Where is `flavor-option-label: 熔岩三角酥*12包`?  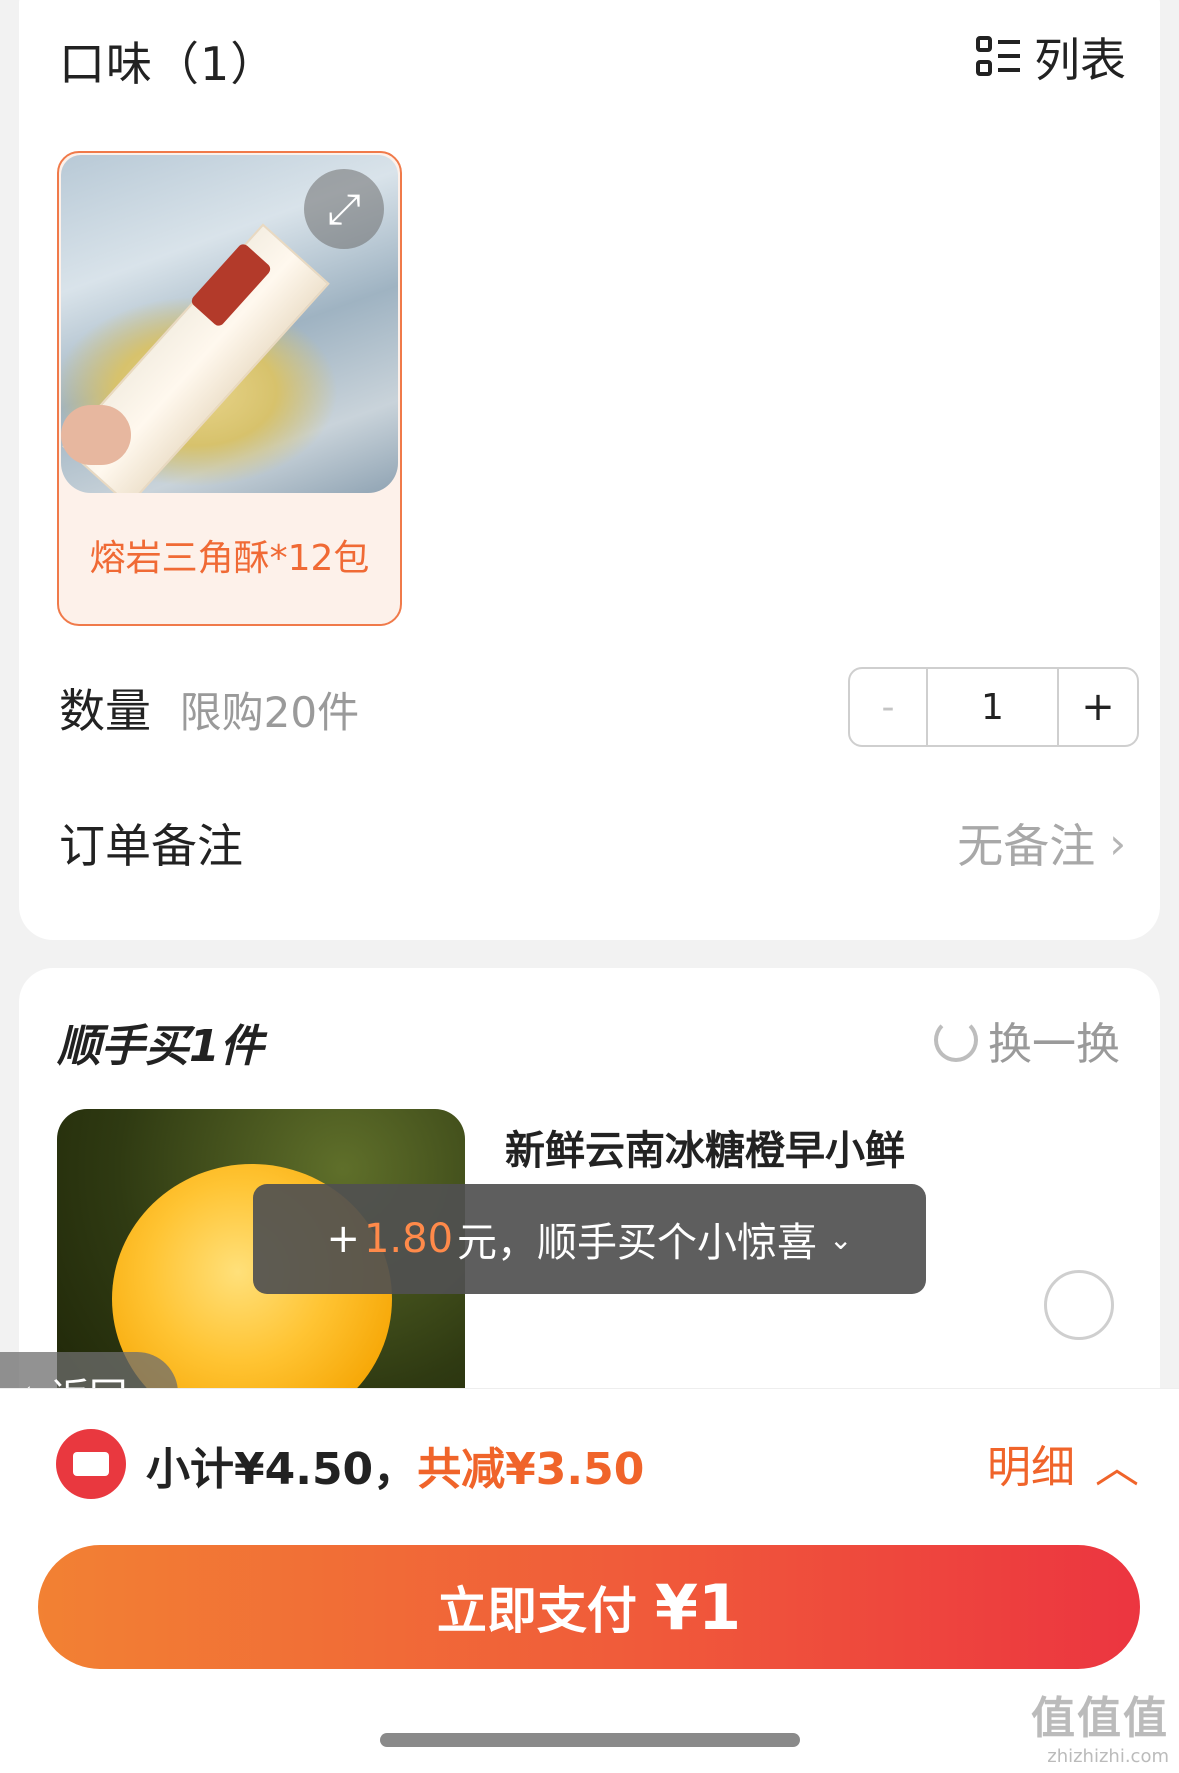
flavor-option-label: 熔岩三角酥*12包 is located at coordinates (229, 558).